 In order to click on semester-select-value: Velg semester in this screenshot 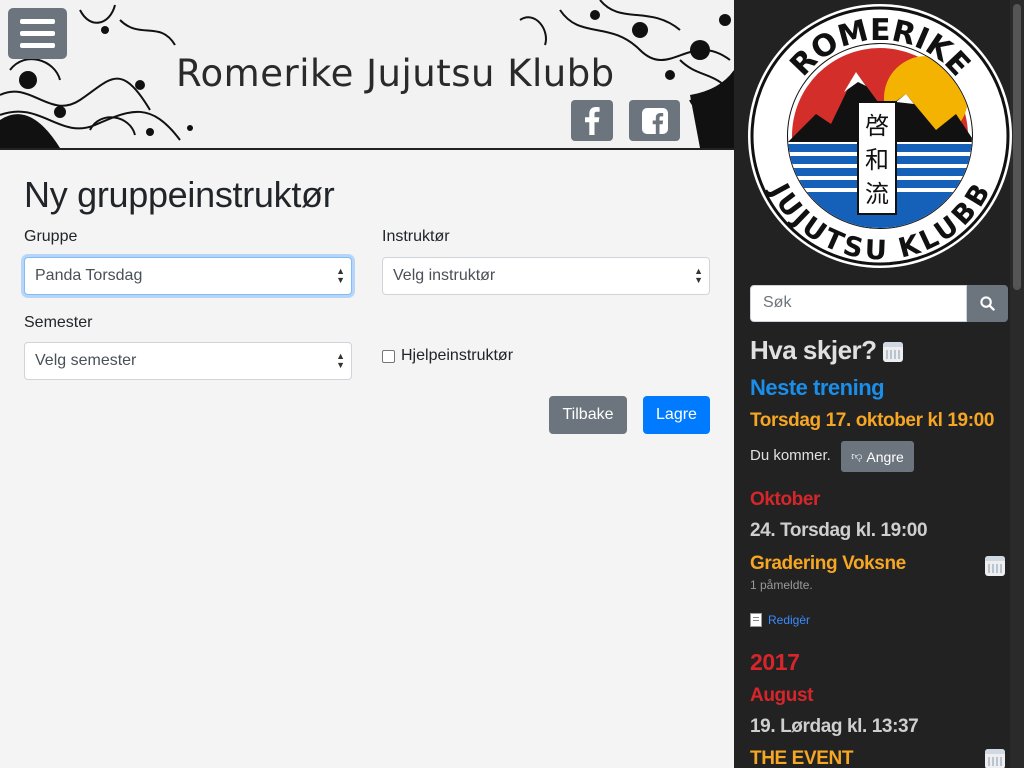, I will do `click(86, 360)`.